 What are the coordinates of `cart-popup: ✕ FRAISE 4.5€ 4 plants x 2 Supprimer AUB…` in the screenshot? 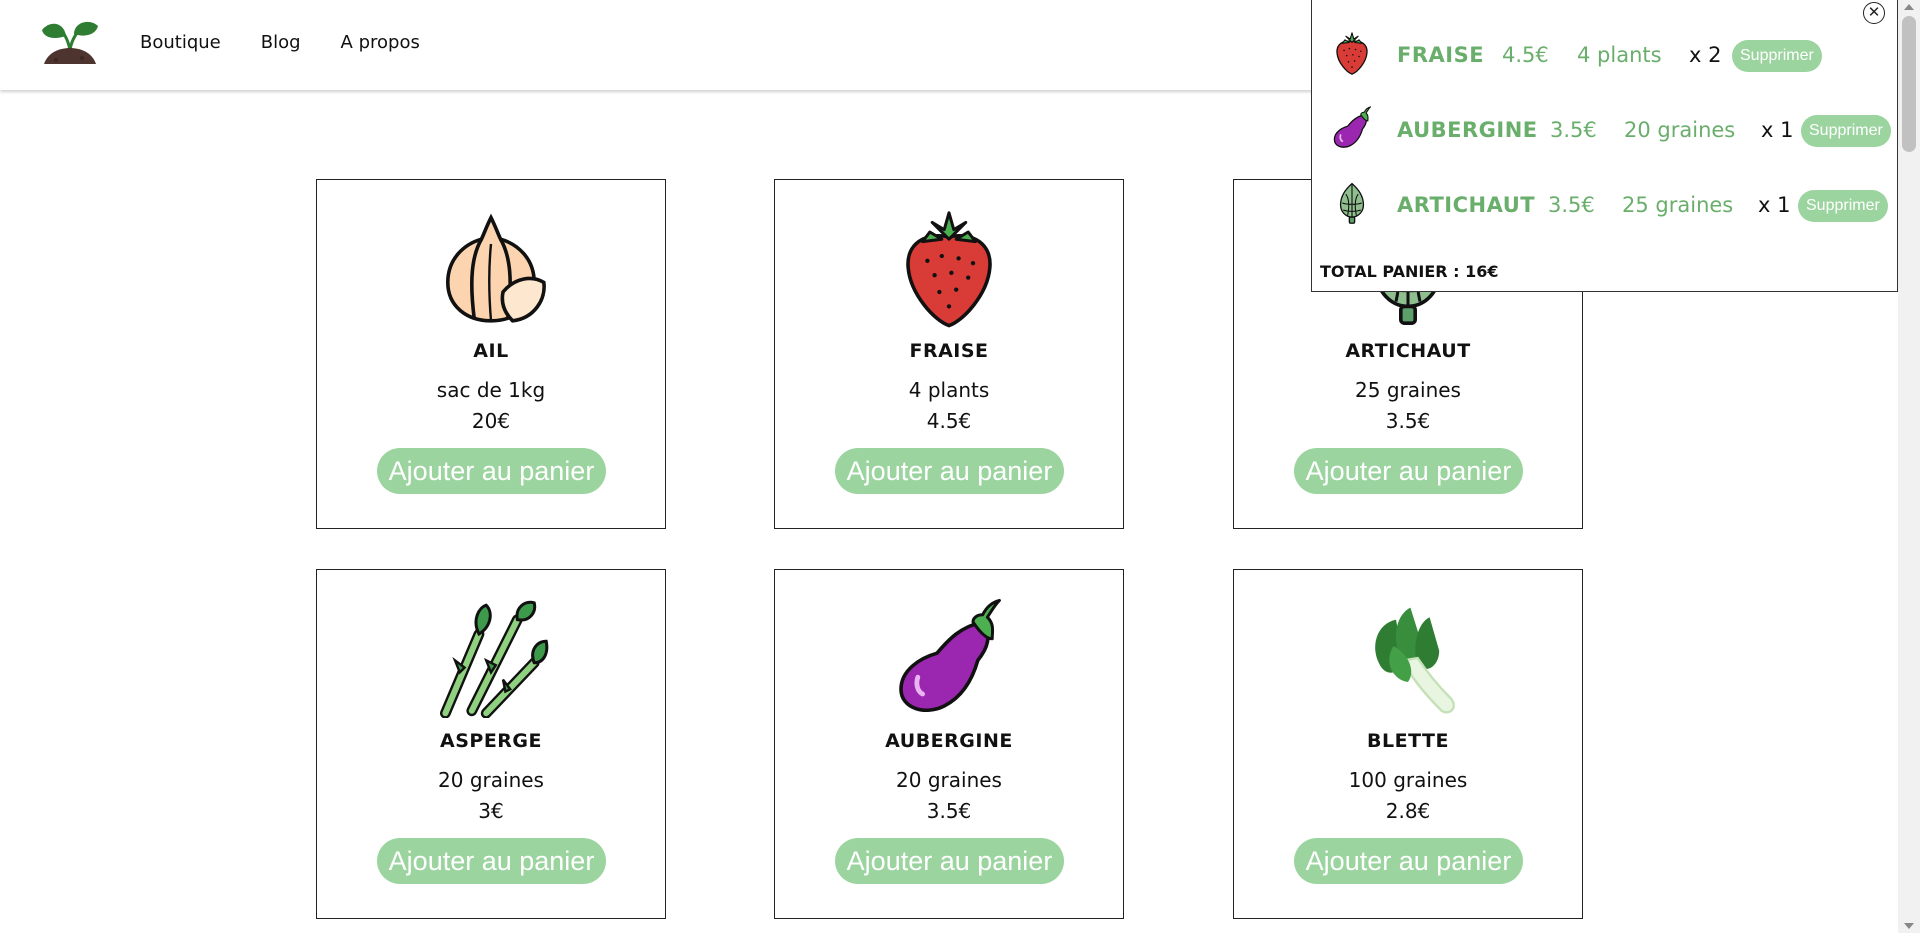 It's located at (1604, 146).